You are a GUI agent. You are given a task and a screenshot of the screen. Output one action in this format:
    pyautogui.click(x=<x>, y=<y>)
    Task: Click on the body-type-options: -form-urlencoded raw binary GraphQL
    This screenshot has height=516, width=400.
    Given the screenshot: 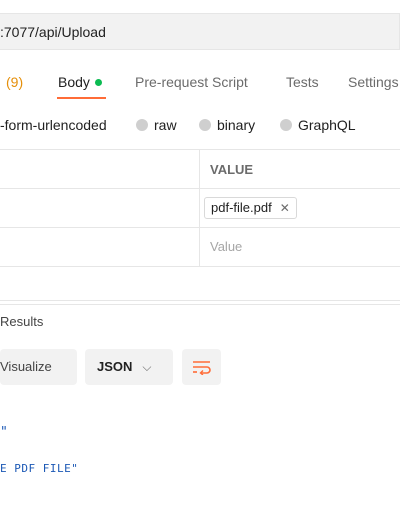 What is the action you would take?
    pyautogui.click(x=200, y=127)
    